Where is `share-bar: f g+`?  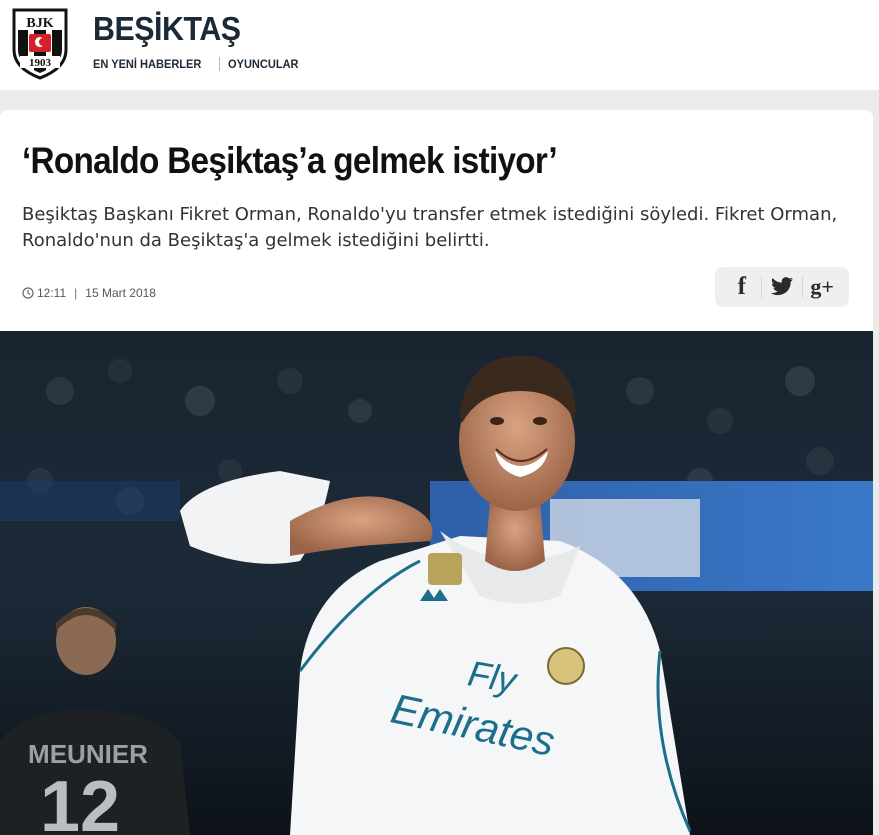 share-bar: f g+ is located at coordinates (782, 287).